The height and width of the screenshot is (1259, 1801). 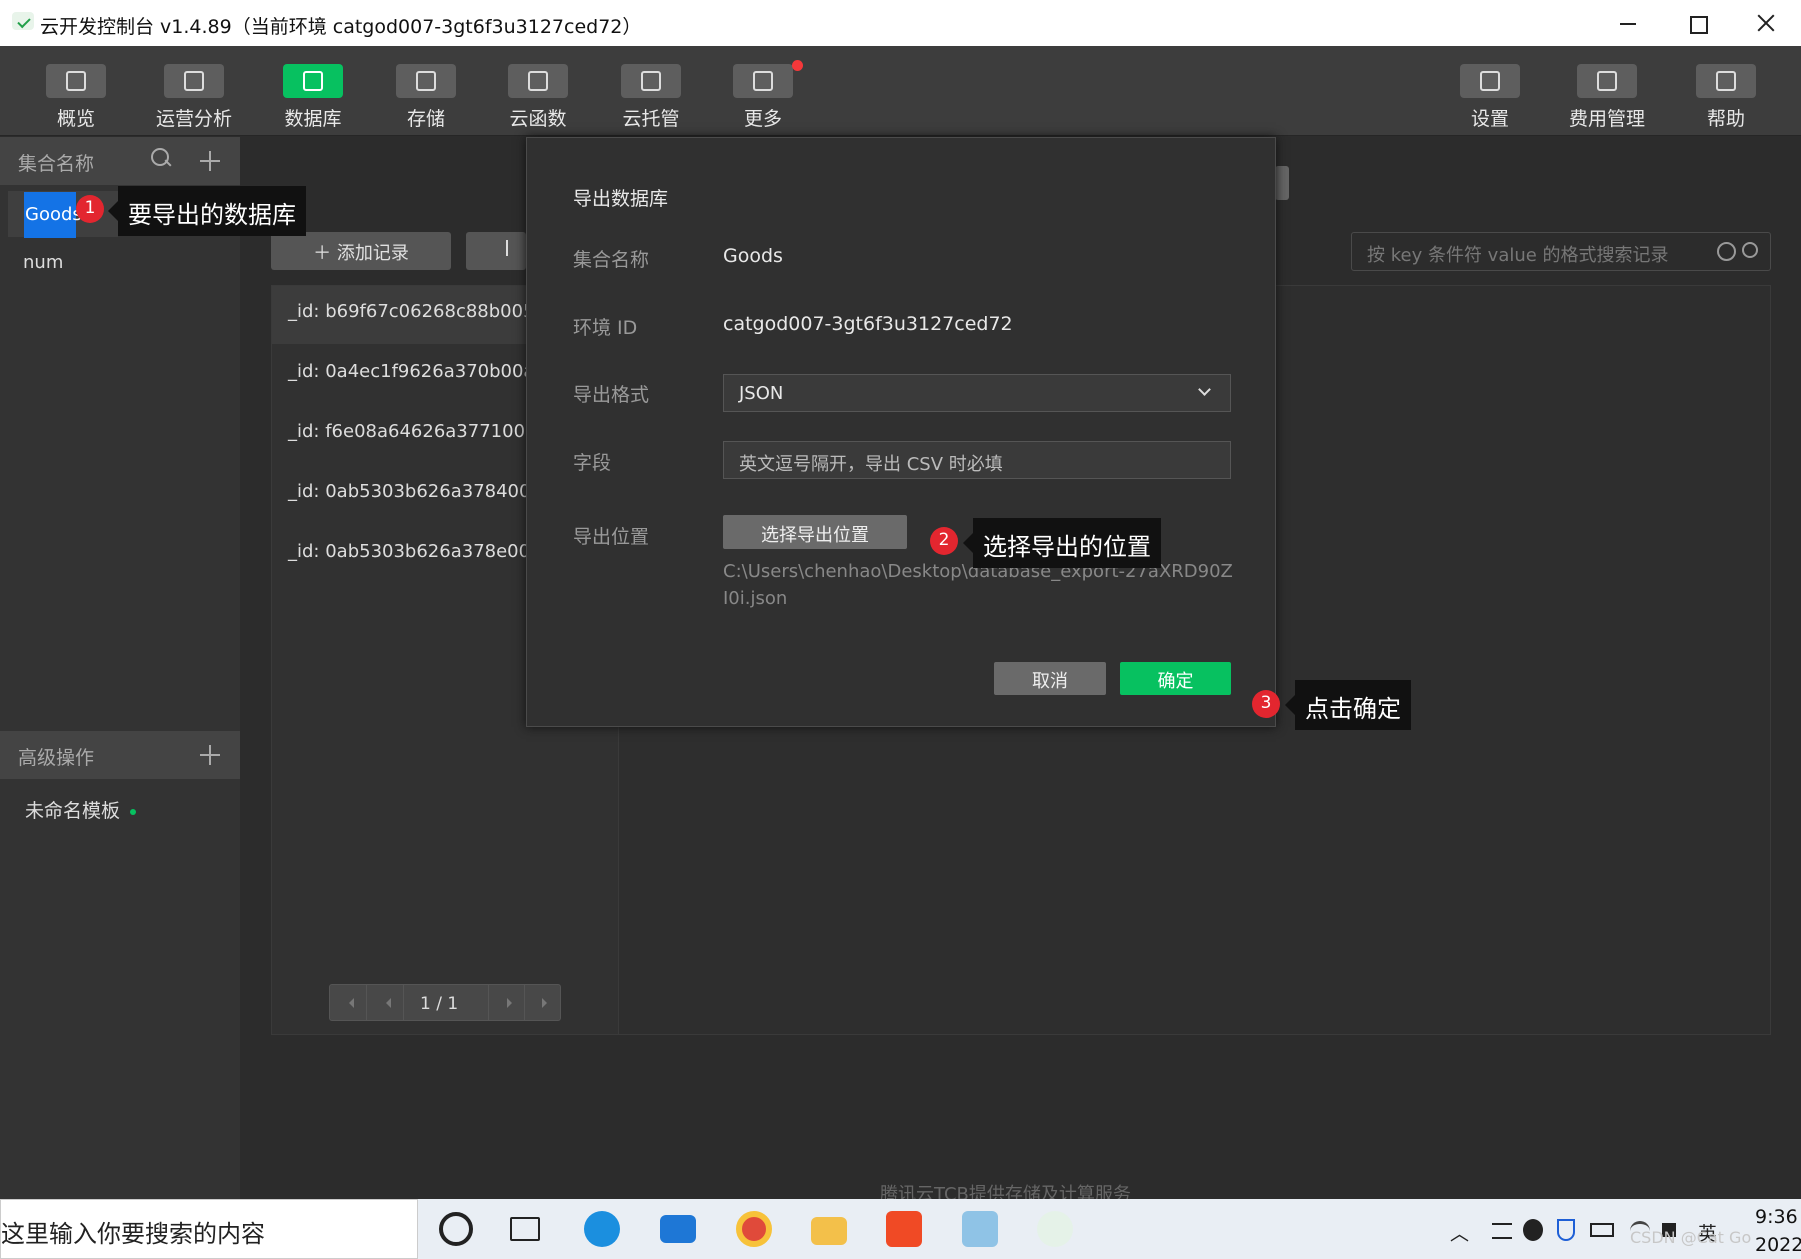 What do you see at coordinates (120, 755) in the screenshot?
I see `advanced-header: 高级操作` at bounding box center [120, 755].